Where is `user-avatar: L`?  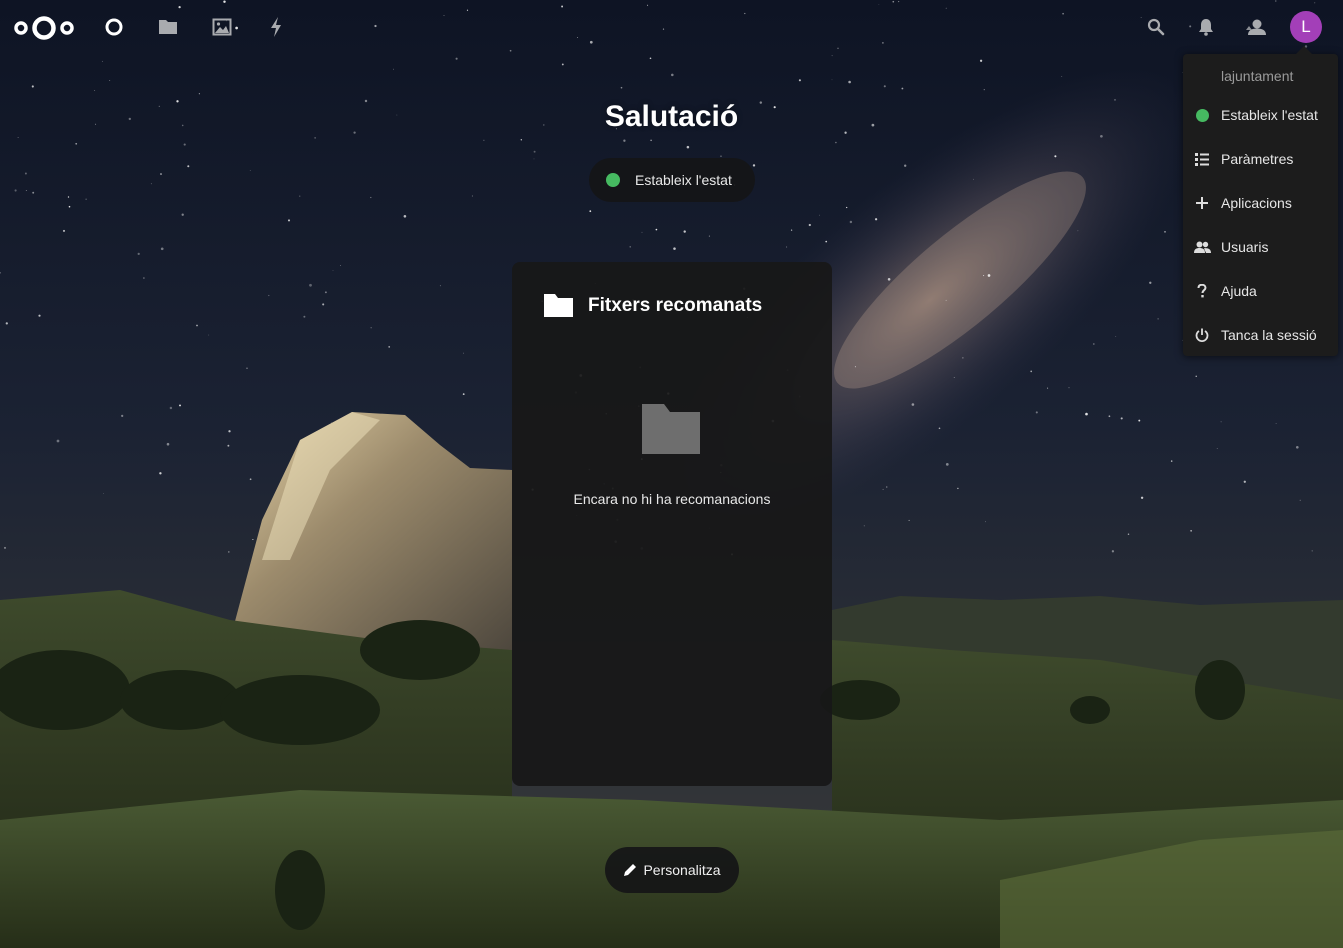 user-avatar: L is located at coordinates (1306, 27).